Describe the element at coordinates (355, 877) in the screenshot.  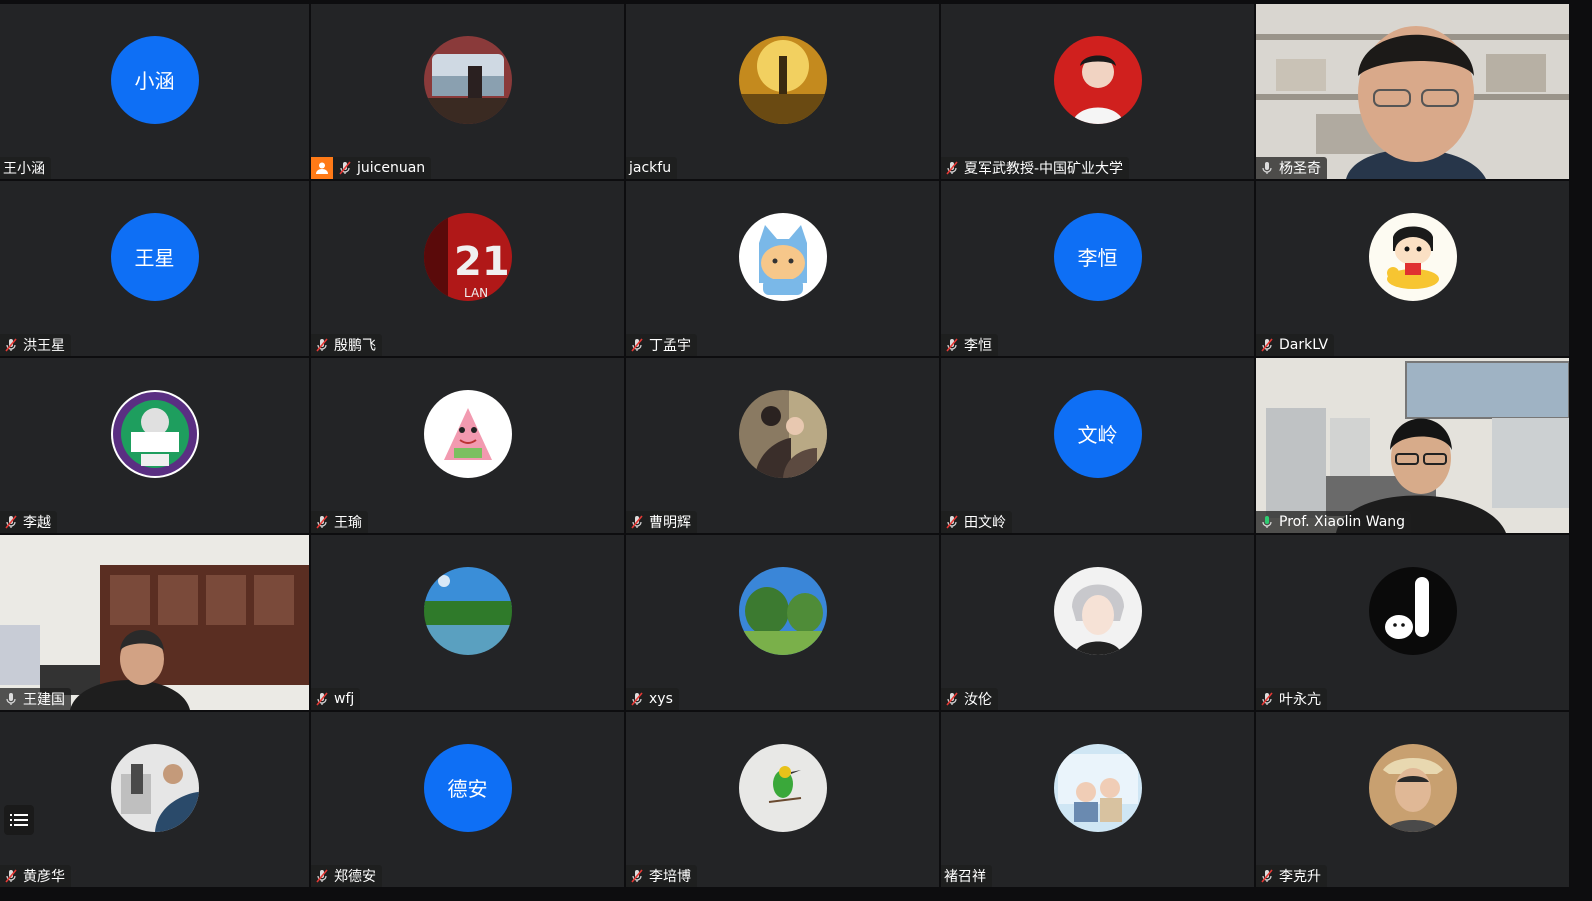
I see `participant-name: 郑德安` at that location.